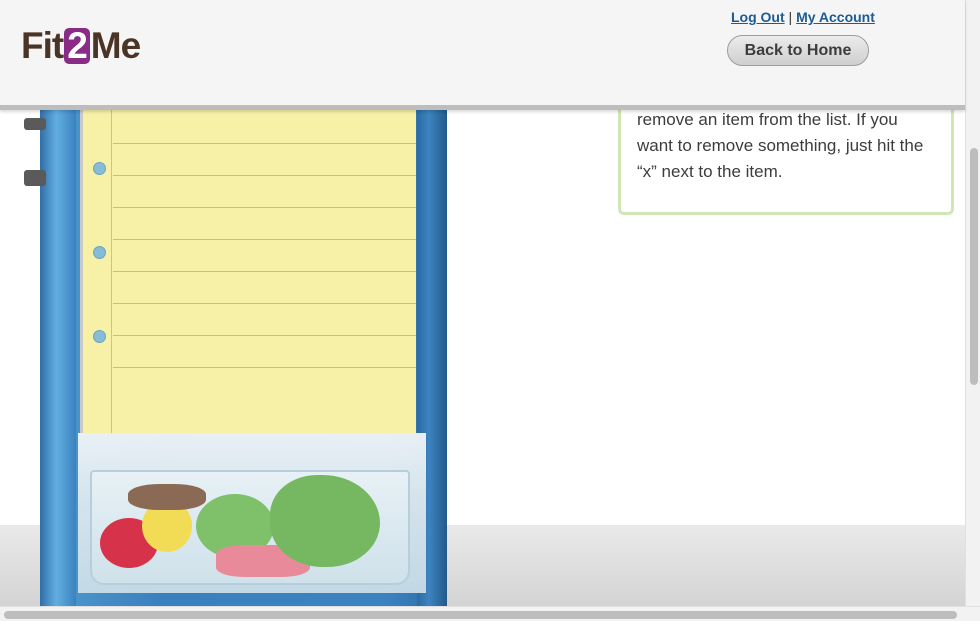  What do you see at coordinates (167, 497) in the screenshot?
I see `mushroom-illustration` at bounding box center [167, 497].